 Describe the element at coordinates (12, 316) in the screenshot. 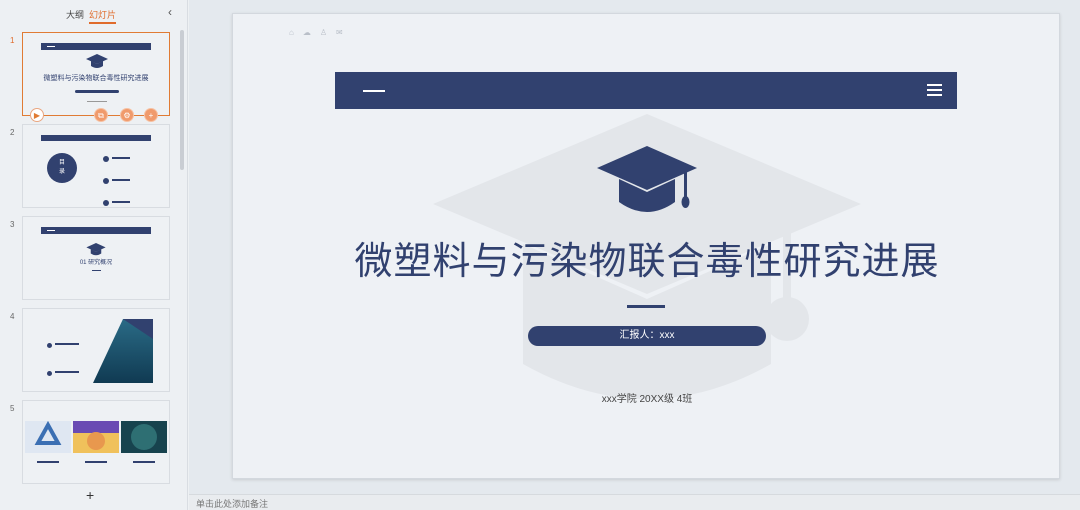

I see `thumb-number: 4` at that location.